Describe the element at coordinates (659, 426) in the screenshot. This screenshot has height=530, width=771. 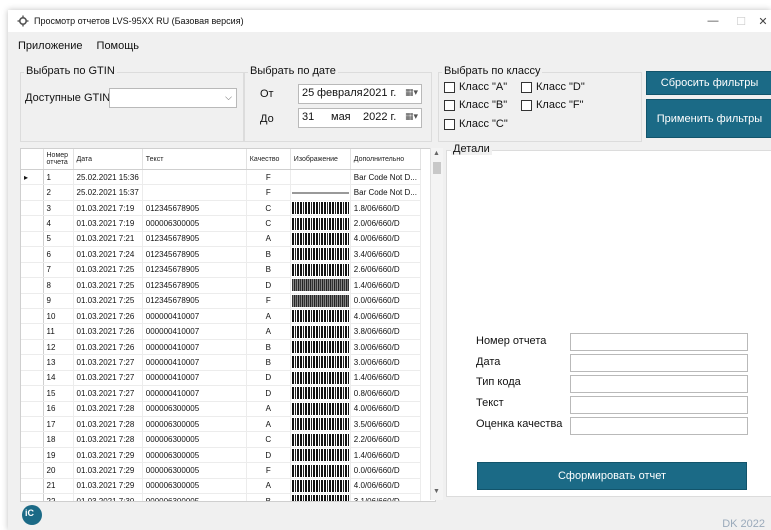
I see `quality-grade-field` at that location.